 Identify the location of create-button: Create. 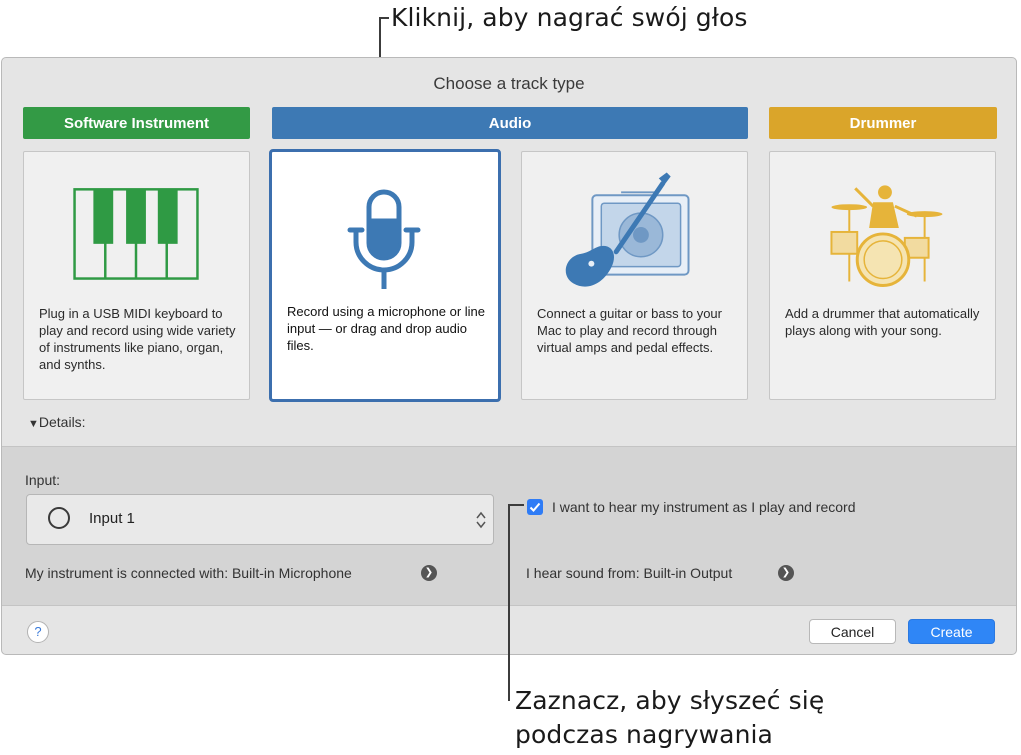
(951, 631).